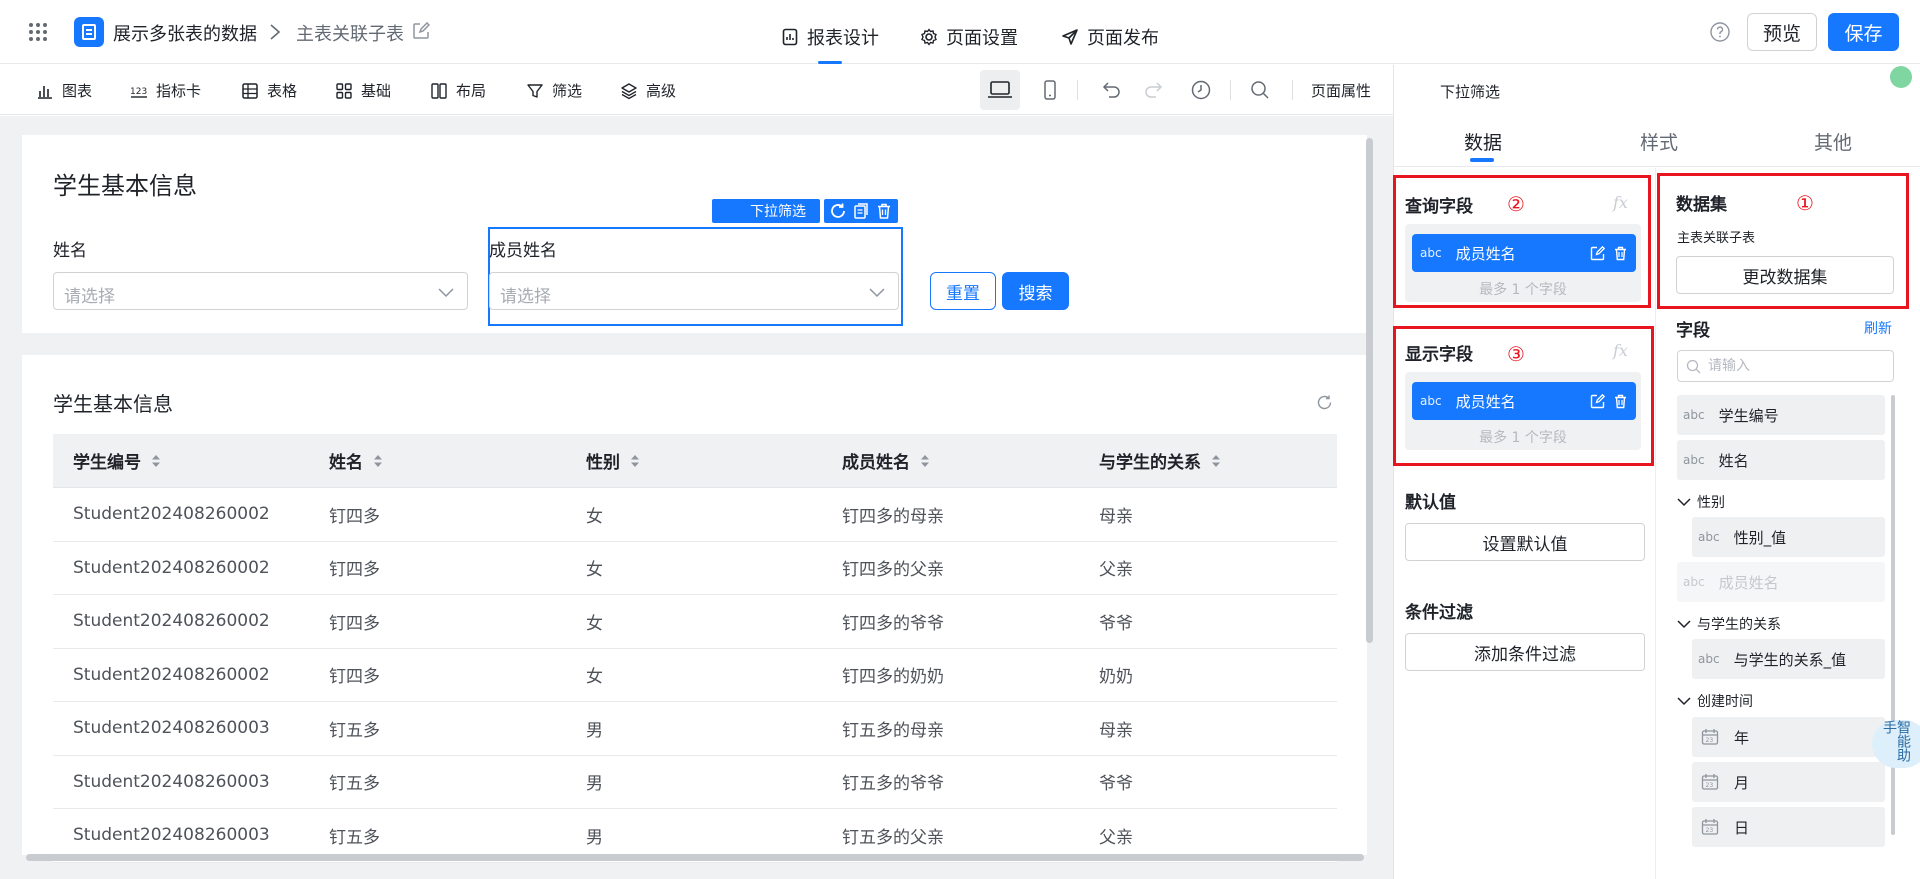 This screenshot has width=1920, height=879. What do you see at coordinates (1341, 90) in the screenshot?
I see `page-properties-button: 页面属性` at bounding box center [1341, 90].